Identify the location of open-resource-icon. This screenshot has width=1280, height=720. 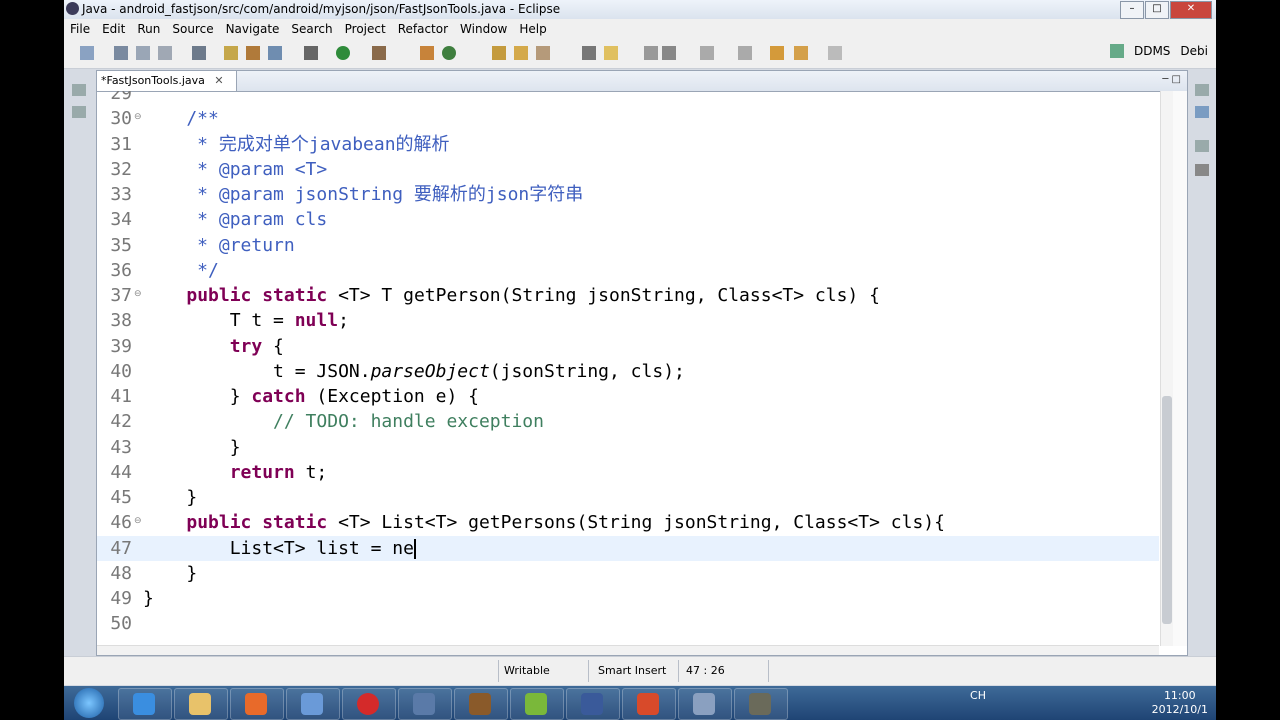
(521, 53).